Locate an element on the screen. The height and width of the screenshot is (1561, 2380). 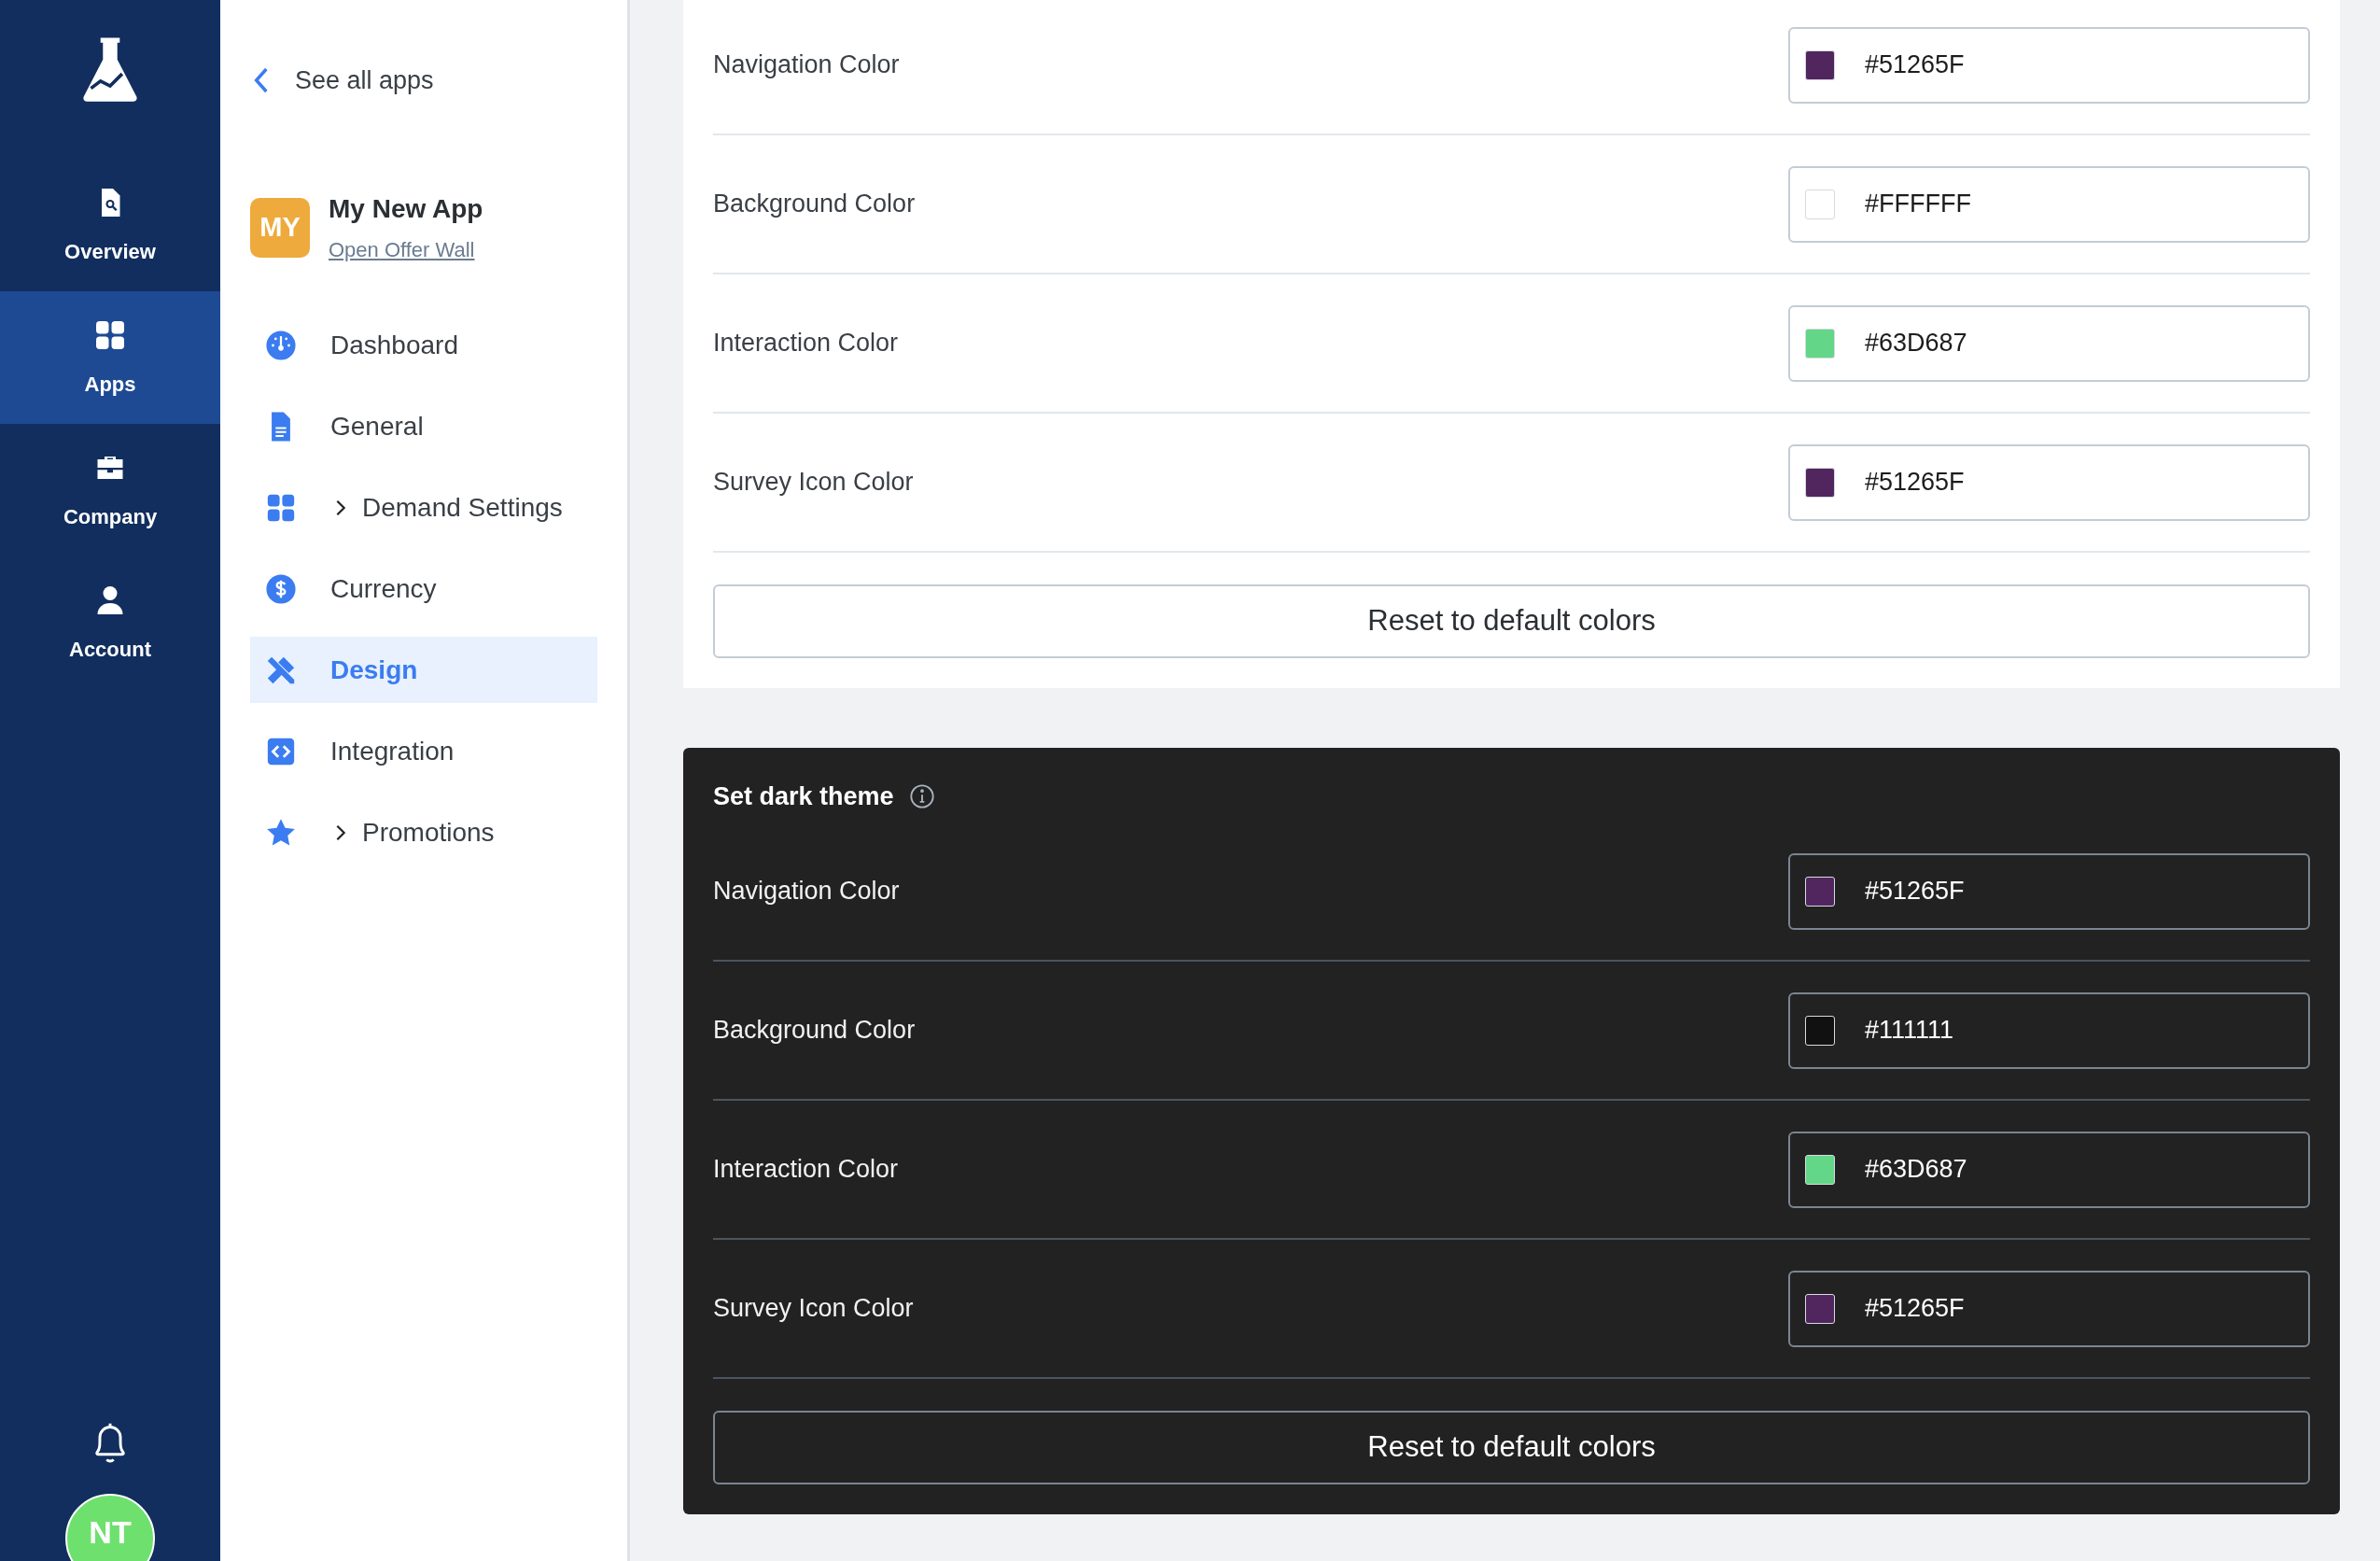
rail-item: Account is located at coordinates (110, 622).